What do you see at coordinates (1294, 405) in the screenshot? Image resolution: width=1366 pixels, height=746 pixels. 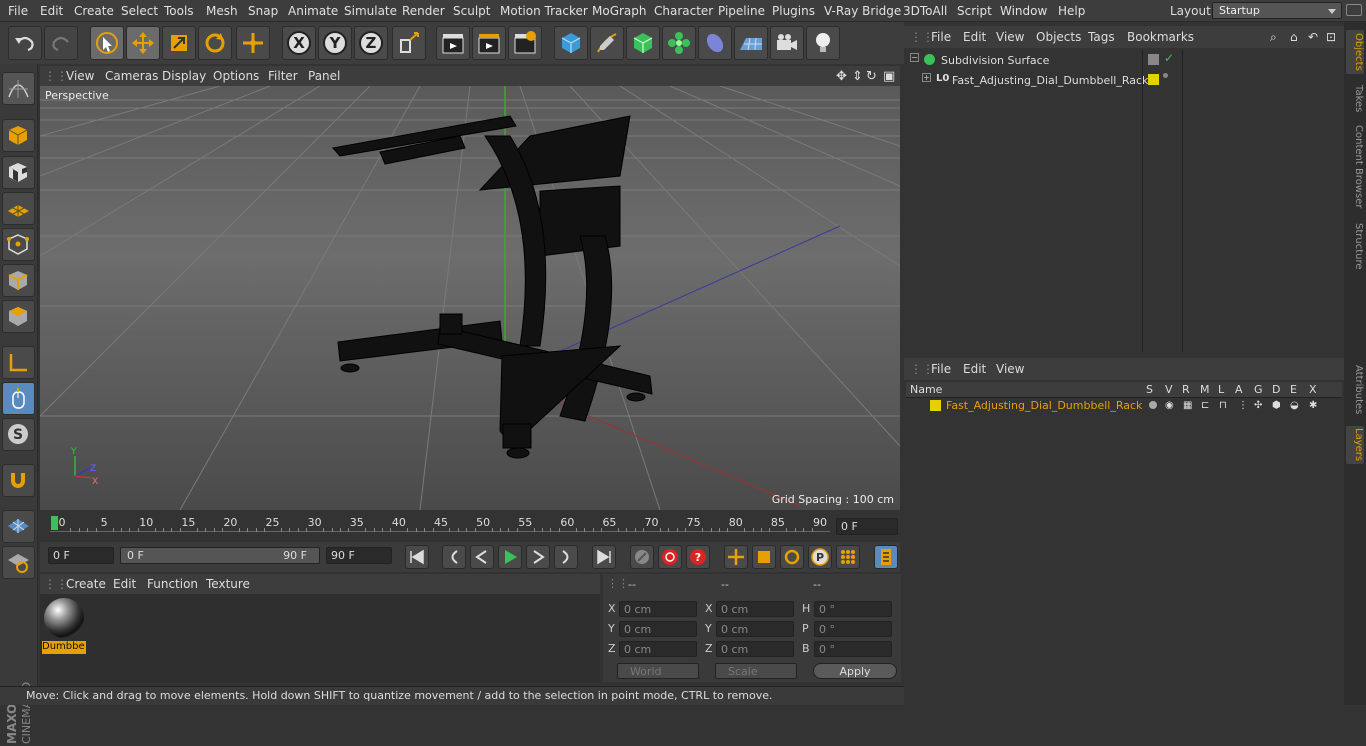 I see `layer-expression-icon: ◒` at bounding box center [1294, 405].